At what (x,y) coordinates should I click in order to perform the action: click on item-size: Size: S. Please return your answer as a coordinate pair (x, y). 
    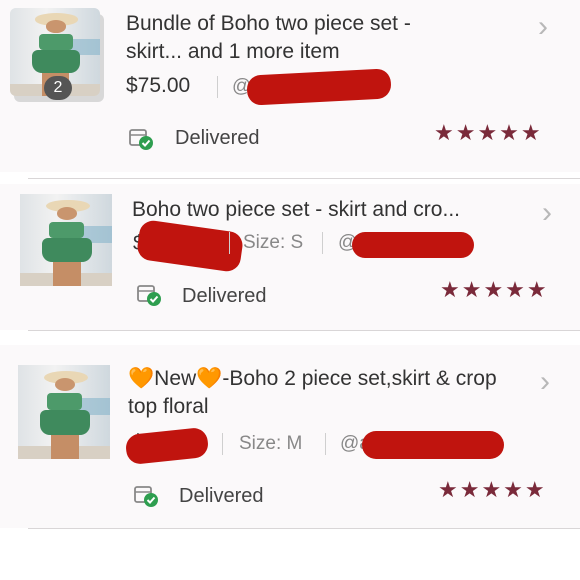
    Looking at the image, I should click on (273, 242).